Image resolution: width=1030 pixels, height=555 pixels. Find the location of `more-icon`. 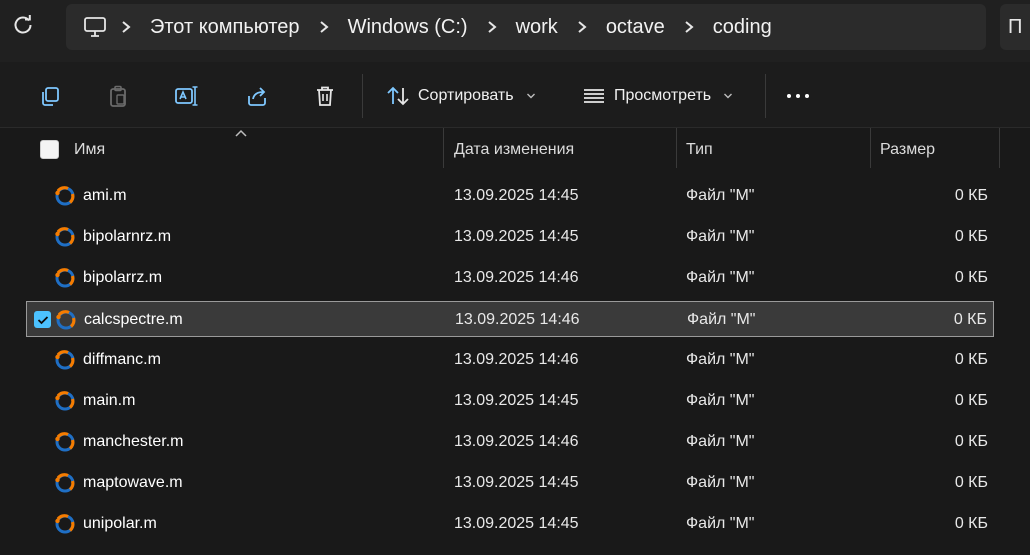

more-icon is located at coordinates (801, 96).